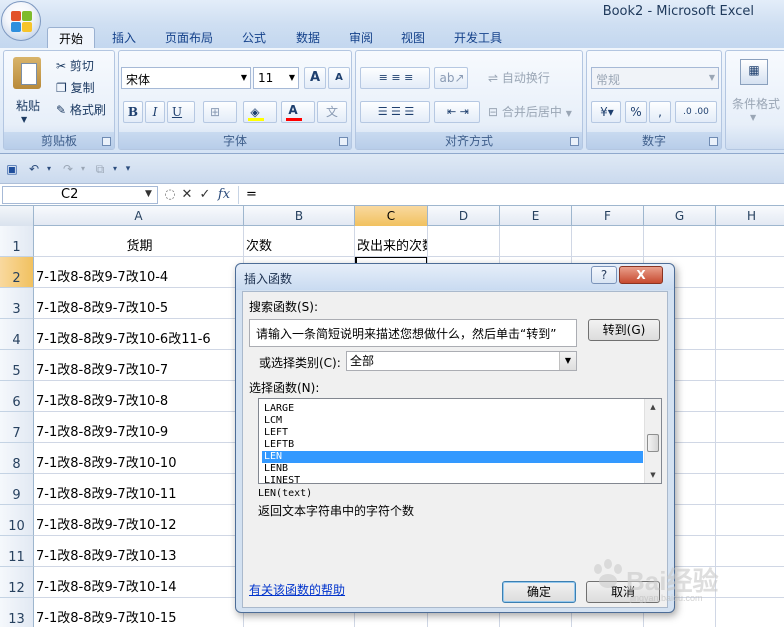 Image resolution: width=784 pixels, height=627 pixels. Describe the element at coordinates (133, 112) in the screenshot. I see `bold-button: B` at that location.